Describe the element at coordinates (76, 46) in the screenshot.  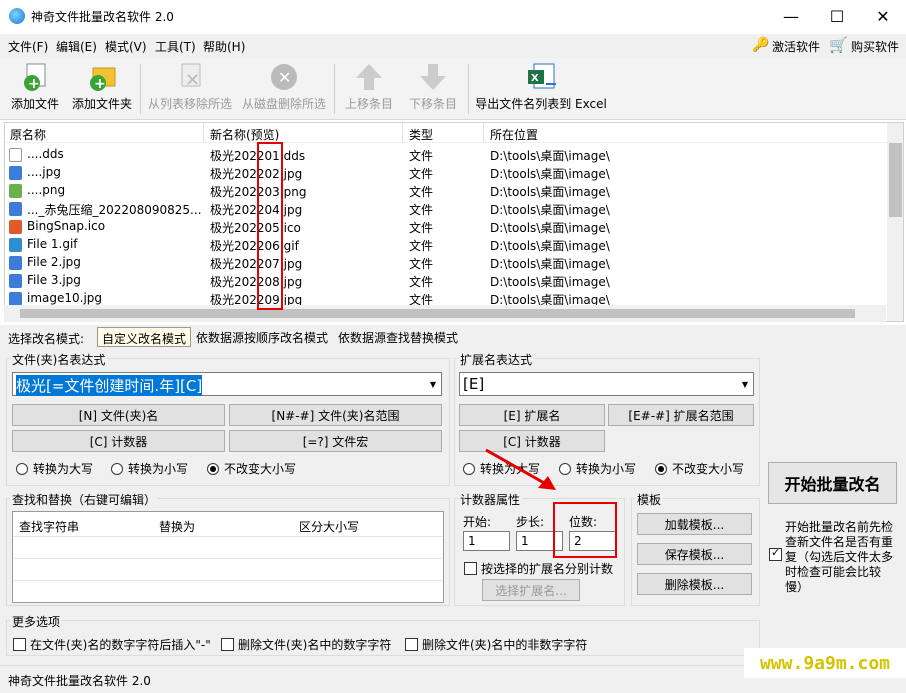
I see `menu-edit: 编辑(E)` at that location.